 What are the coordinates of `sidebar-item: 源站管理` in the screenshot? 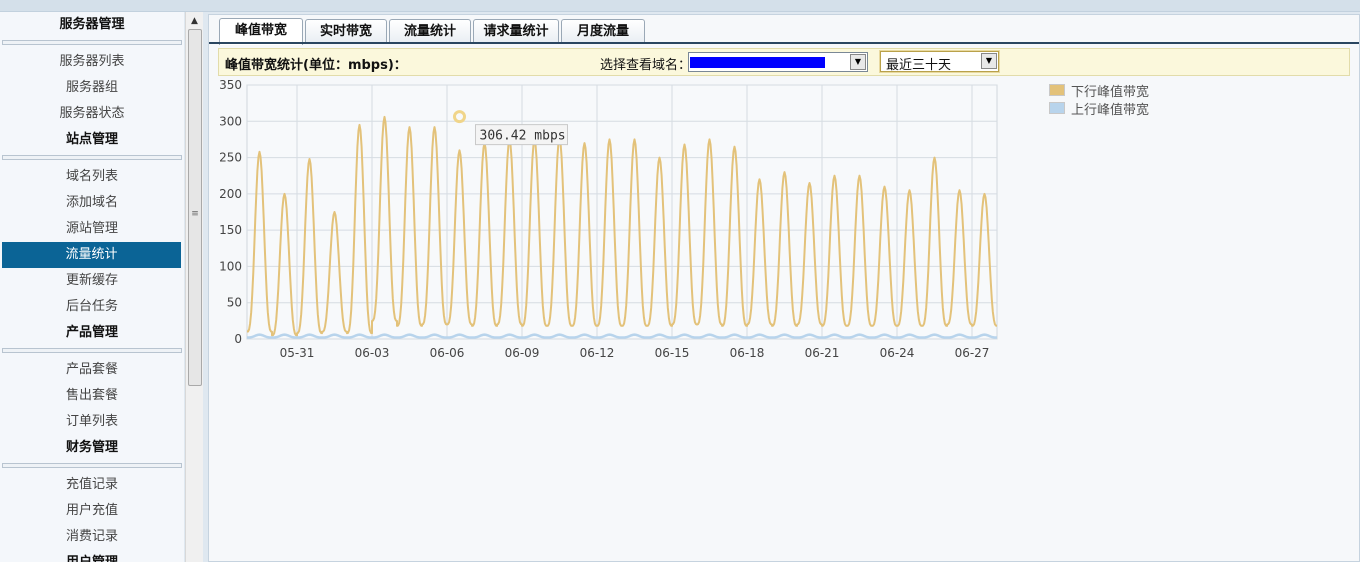 It's located at (92, 229).